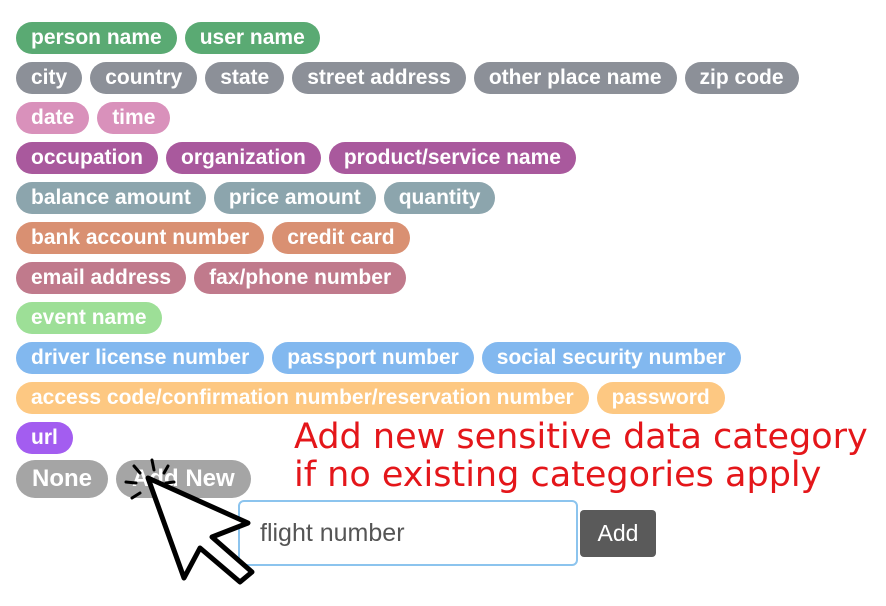 The height and width of the screenshot is (606, 886). What do you see at coordinates (300, 278) in the screenshot?
I see `category-tag: fax/phone number` at bounding box center [300, 278].